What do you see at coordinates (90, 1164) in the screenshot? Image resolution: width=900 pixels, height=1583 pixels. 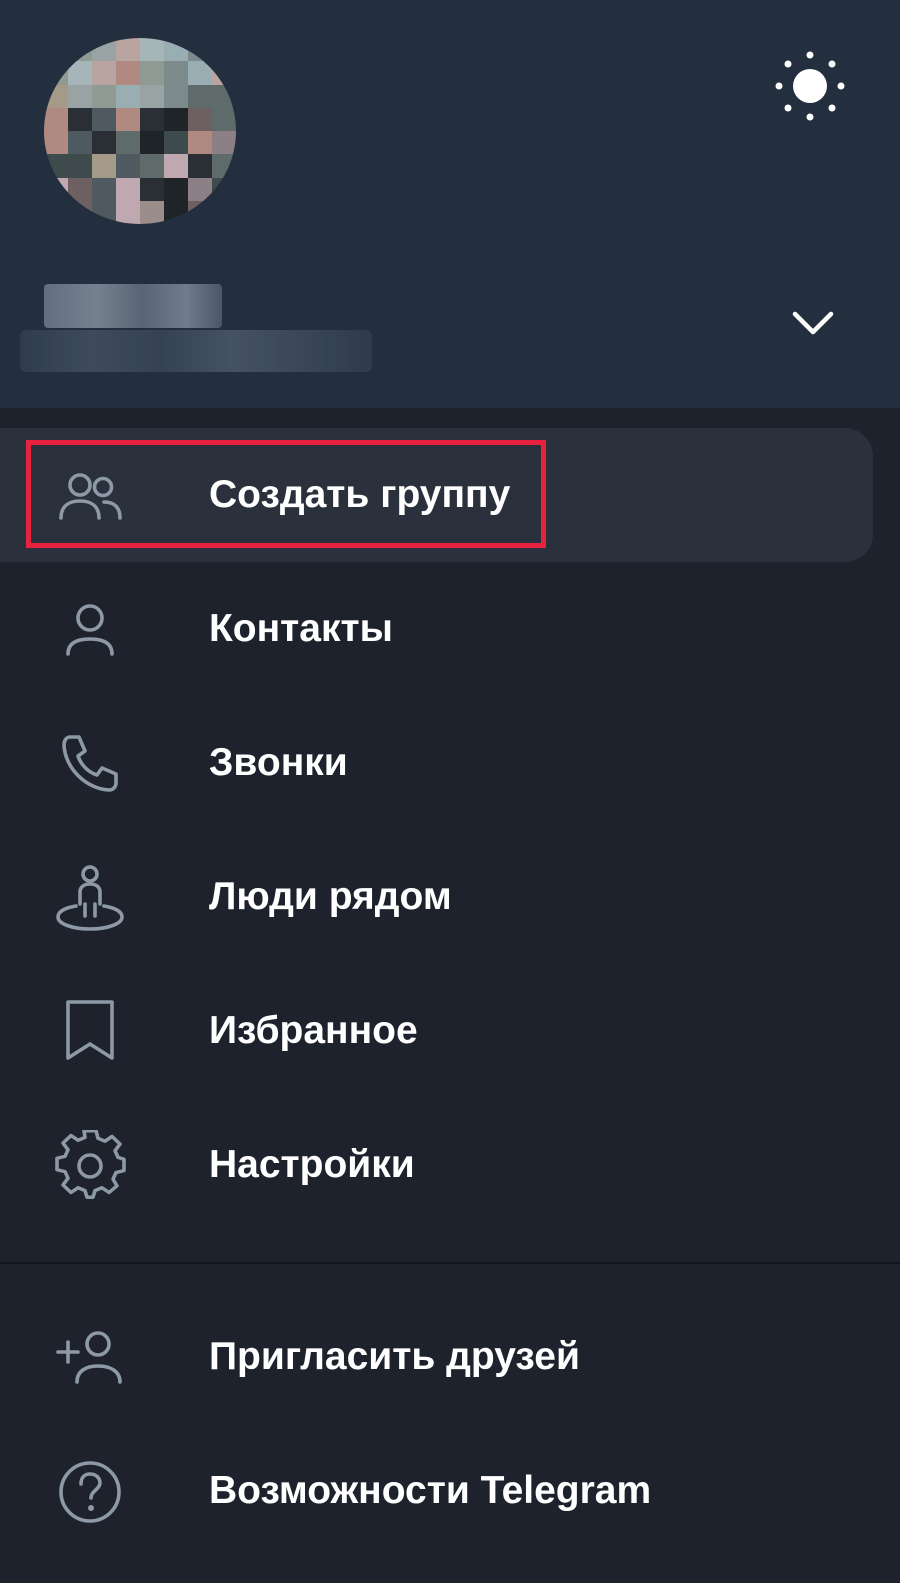 I see `gear-icon` at bounding box center [90, 1164].